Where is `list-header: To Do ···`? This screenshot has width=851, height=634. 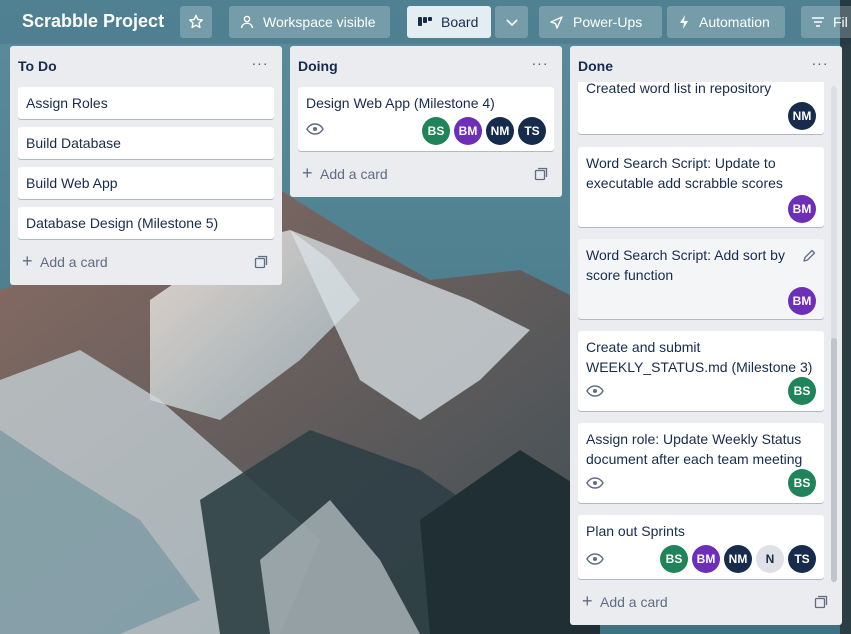 list-header: To Do ··· is located at coordinates (146, 67).